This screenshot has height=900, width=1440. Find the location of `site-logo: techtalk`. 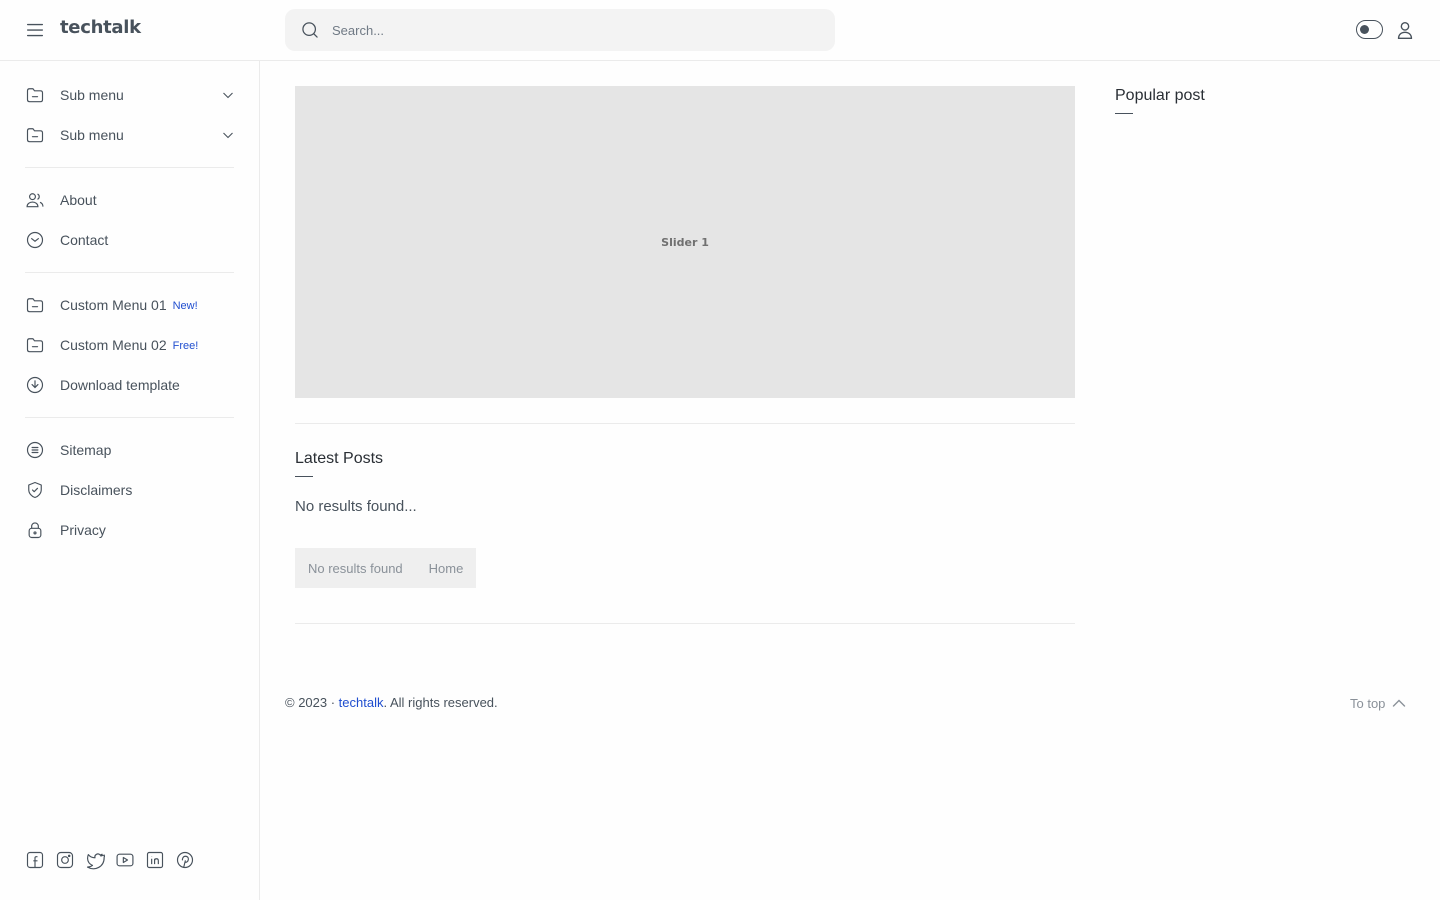

site-logo: techtalk is located at coordinates (100, 27).